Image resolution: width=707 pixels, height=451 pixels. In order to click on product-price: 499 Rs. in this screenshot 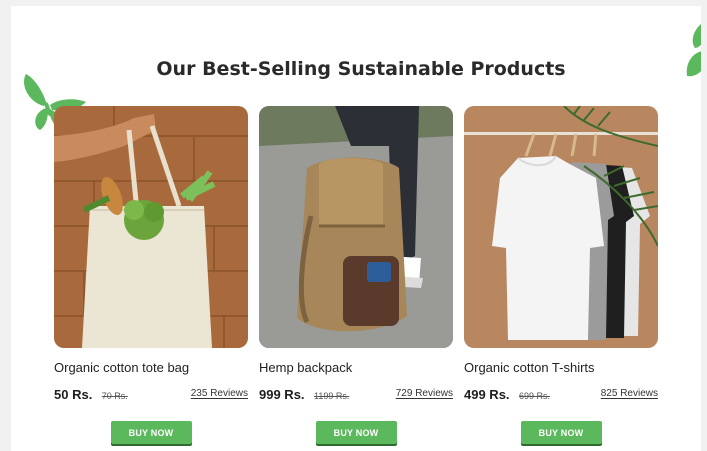, I will do `click(487, 394)`.